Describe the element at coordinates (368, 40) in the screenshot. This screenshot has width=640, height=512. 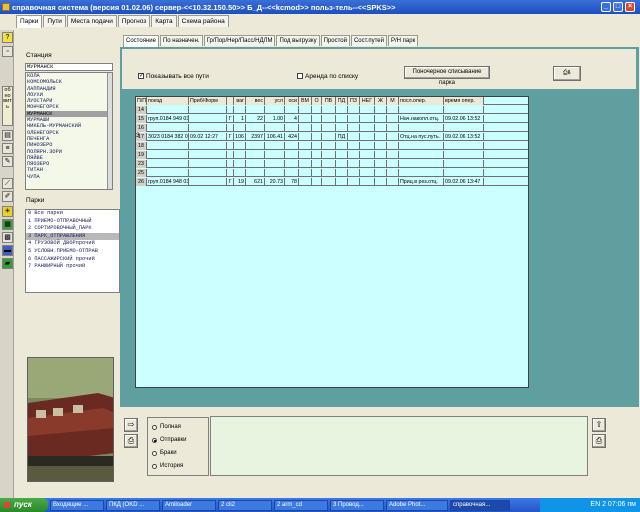
I see `sub-tab: Сост.путей` at that location.